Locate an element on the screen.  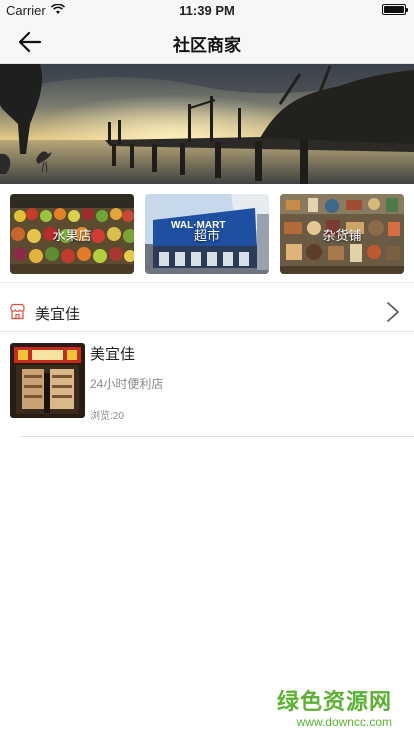
store-name: 美宜佳 is located at coordinates (113, 354).